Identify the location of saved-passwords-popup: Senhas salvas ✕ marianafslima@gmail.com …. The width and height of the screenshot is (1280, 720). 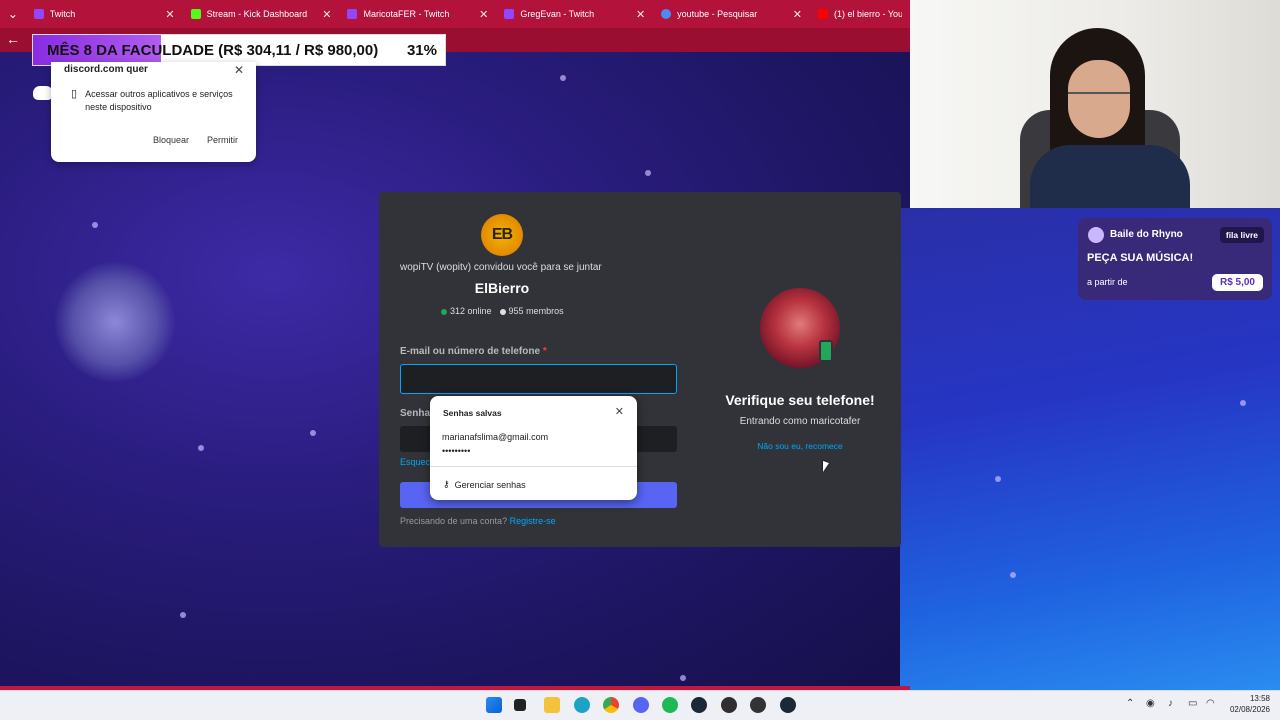
(533, 448).